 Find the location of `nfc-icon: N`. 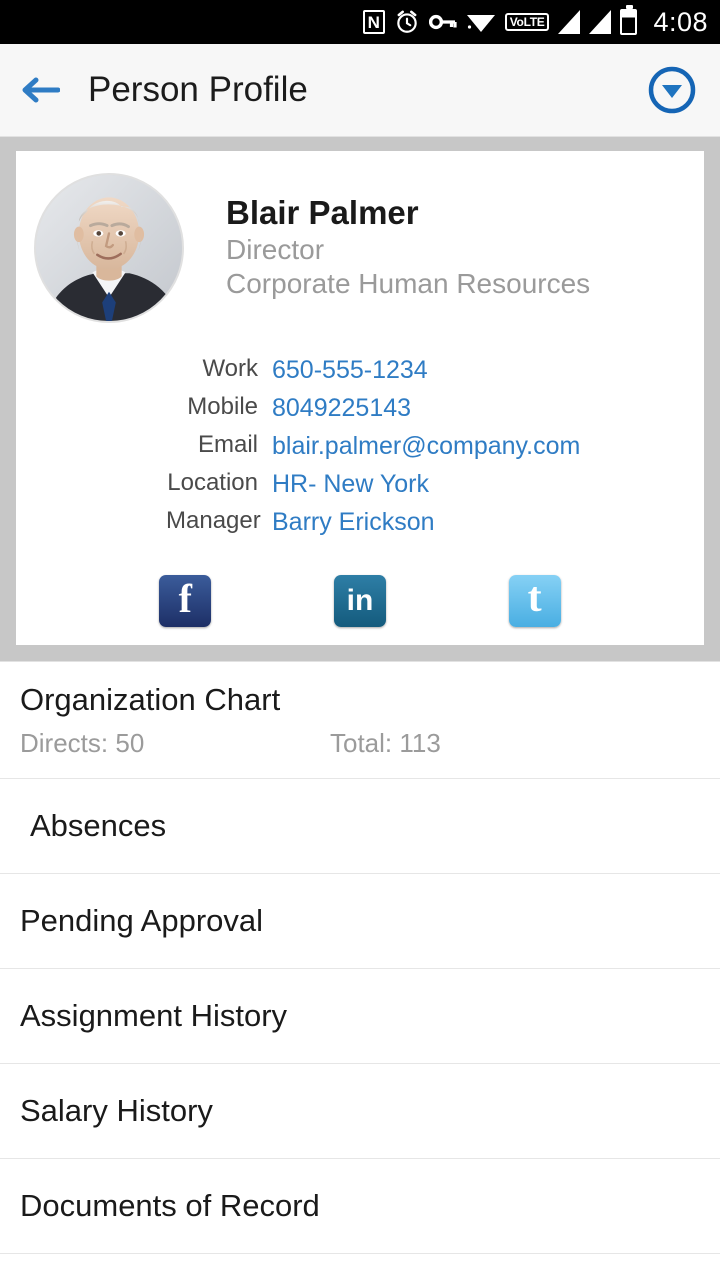

nfc-icon: N is located at coordinates (373, 22).